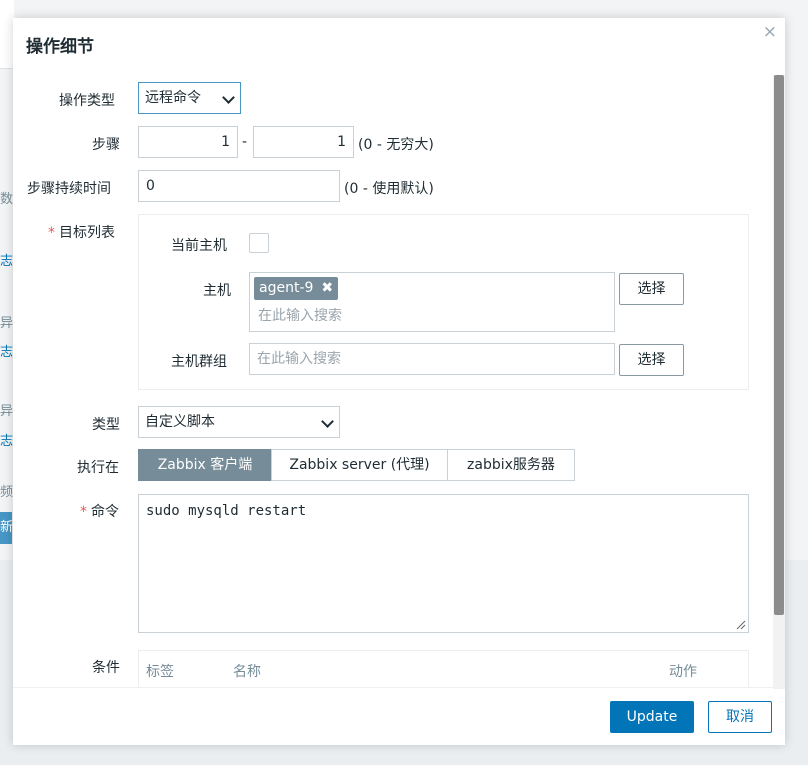  What do you see at coordinates (199, 246) in the screenshot?
I see `current-host-label: 当前主机` at bounding box center [199, 246].